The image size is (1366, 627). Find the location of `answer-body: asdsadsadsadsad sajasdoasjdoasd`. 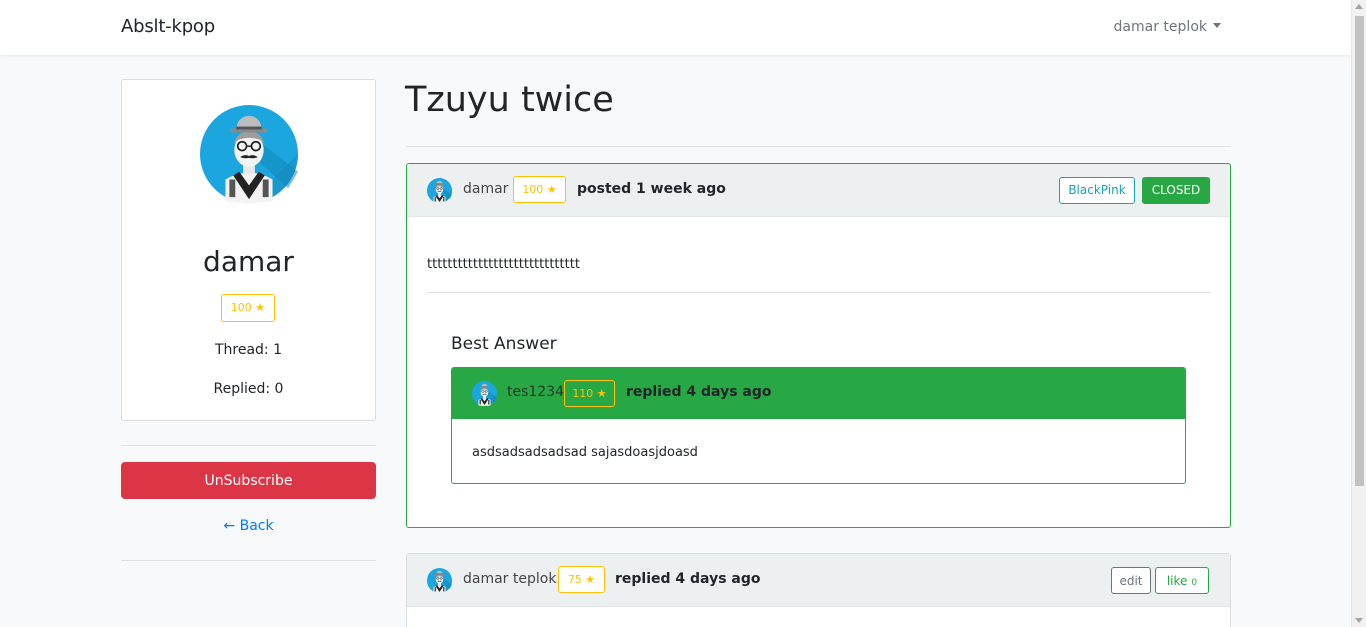

answer-body: asdsadsadsadsad sajasdoasjdoasd is located at coordinates (585, 452).